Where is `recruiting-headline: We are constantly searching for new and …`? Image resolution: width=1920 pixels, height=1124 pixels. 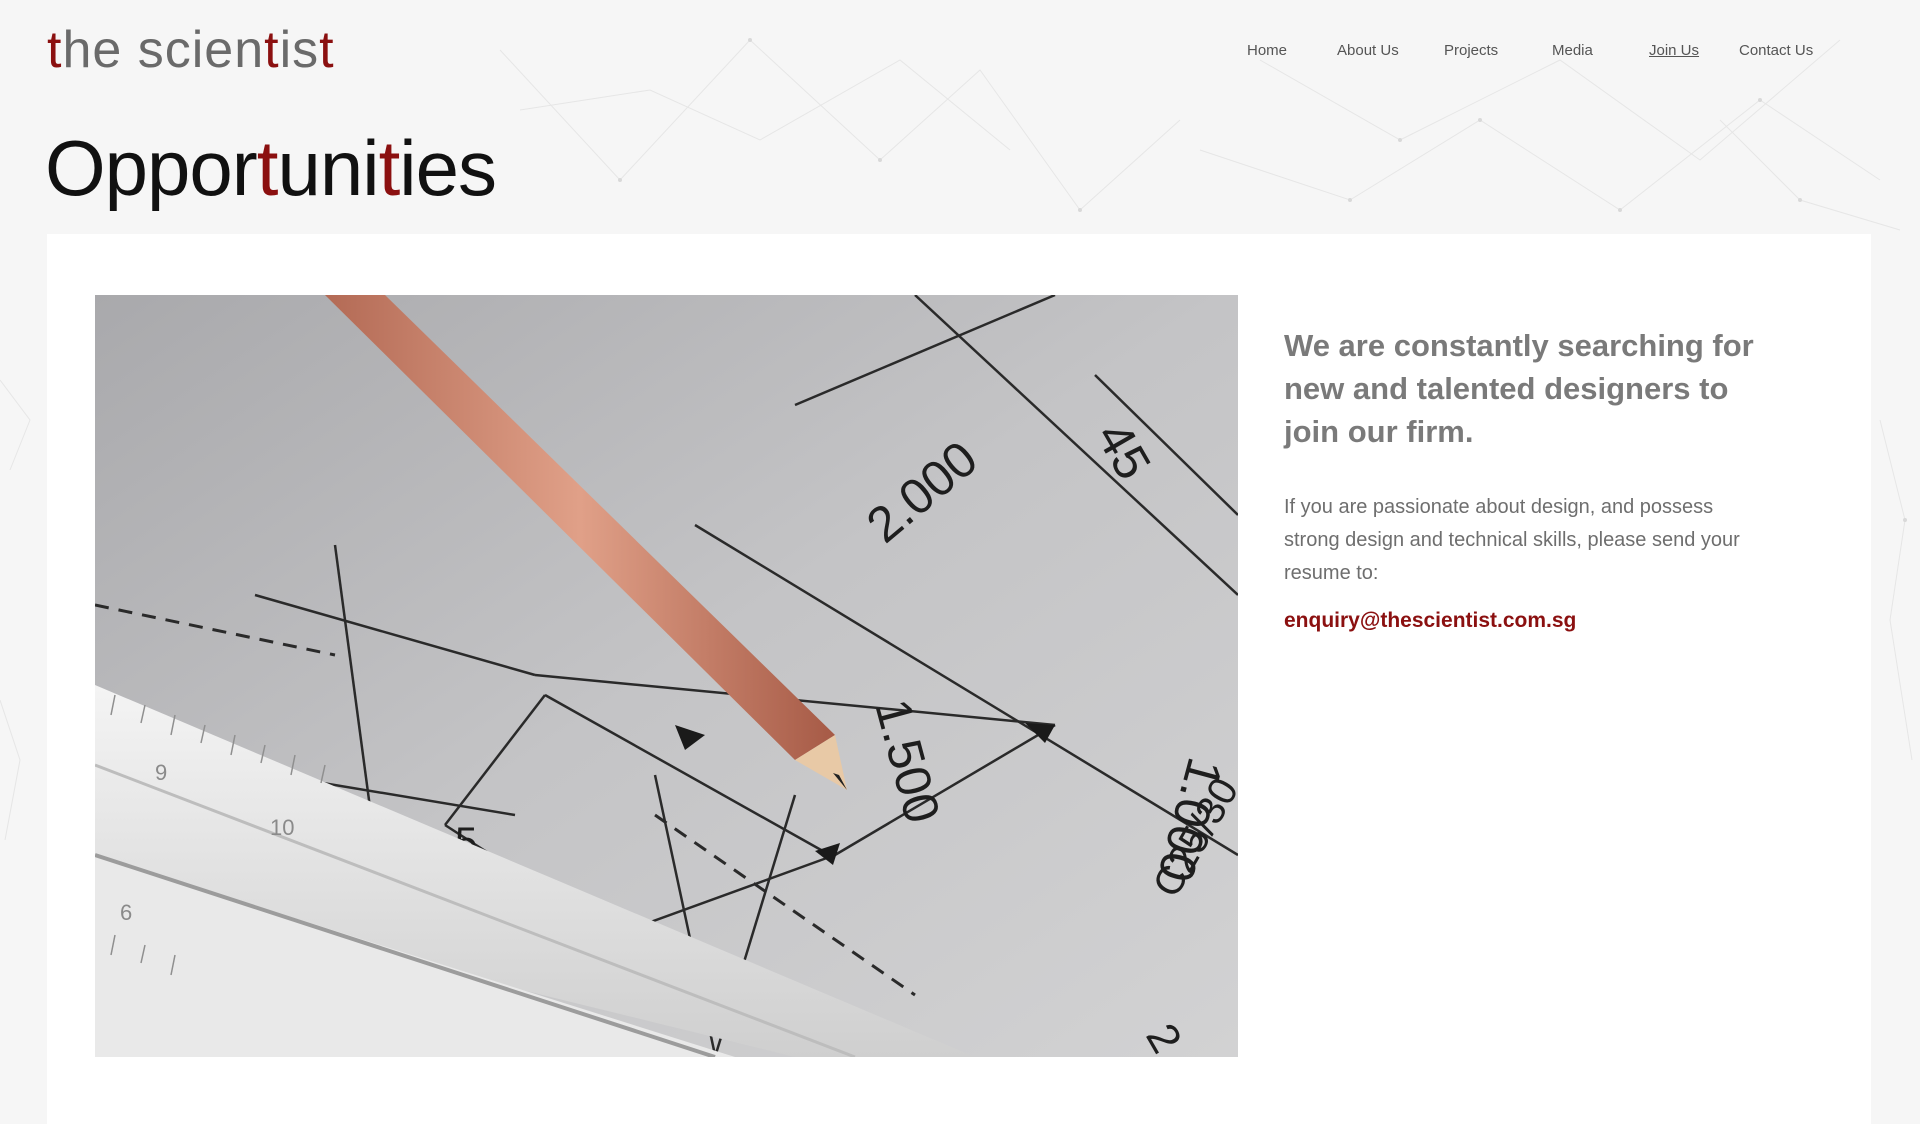 recruiting-headline: We are constantly searching for new and … is located at coordinates (1519, 388).